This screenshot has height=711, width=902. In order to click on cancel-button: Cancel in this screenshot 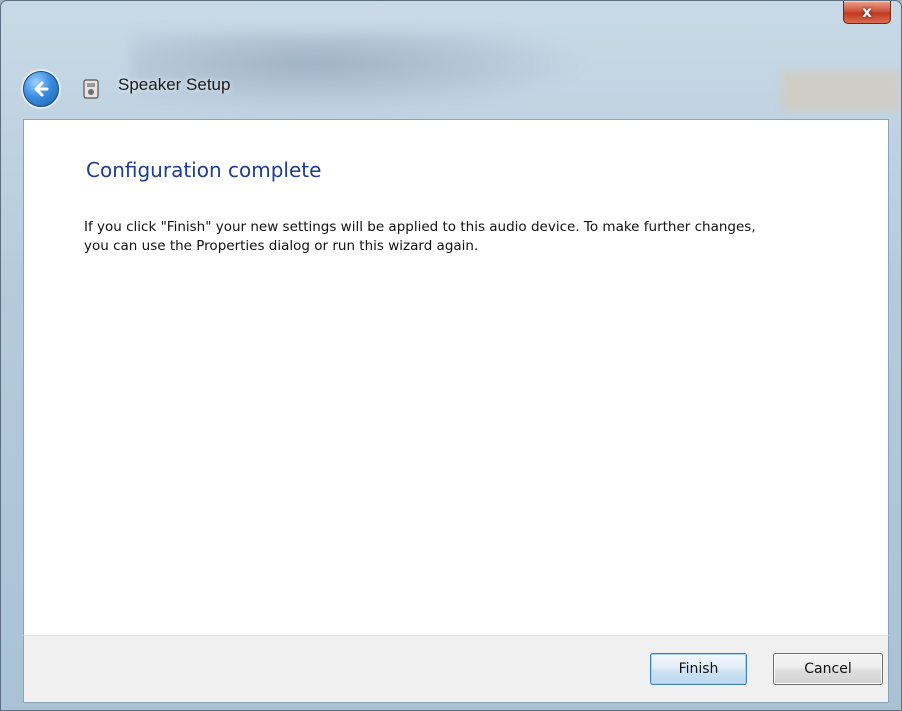, I will do `click(828, 669)`.